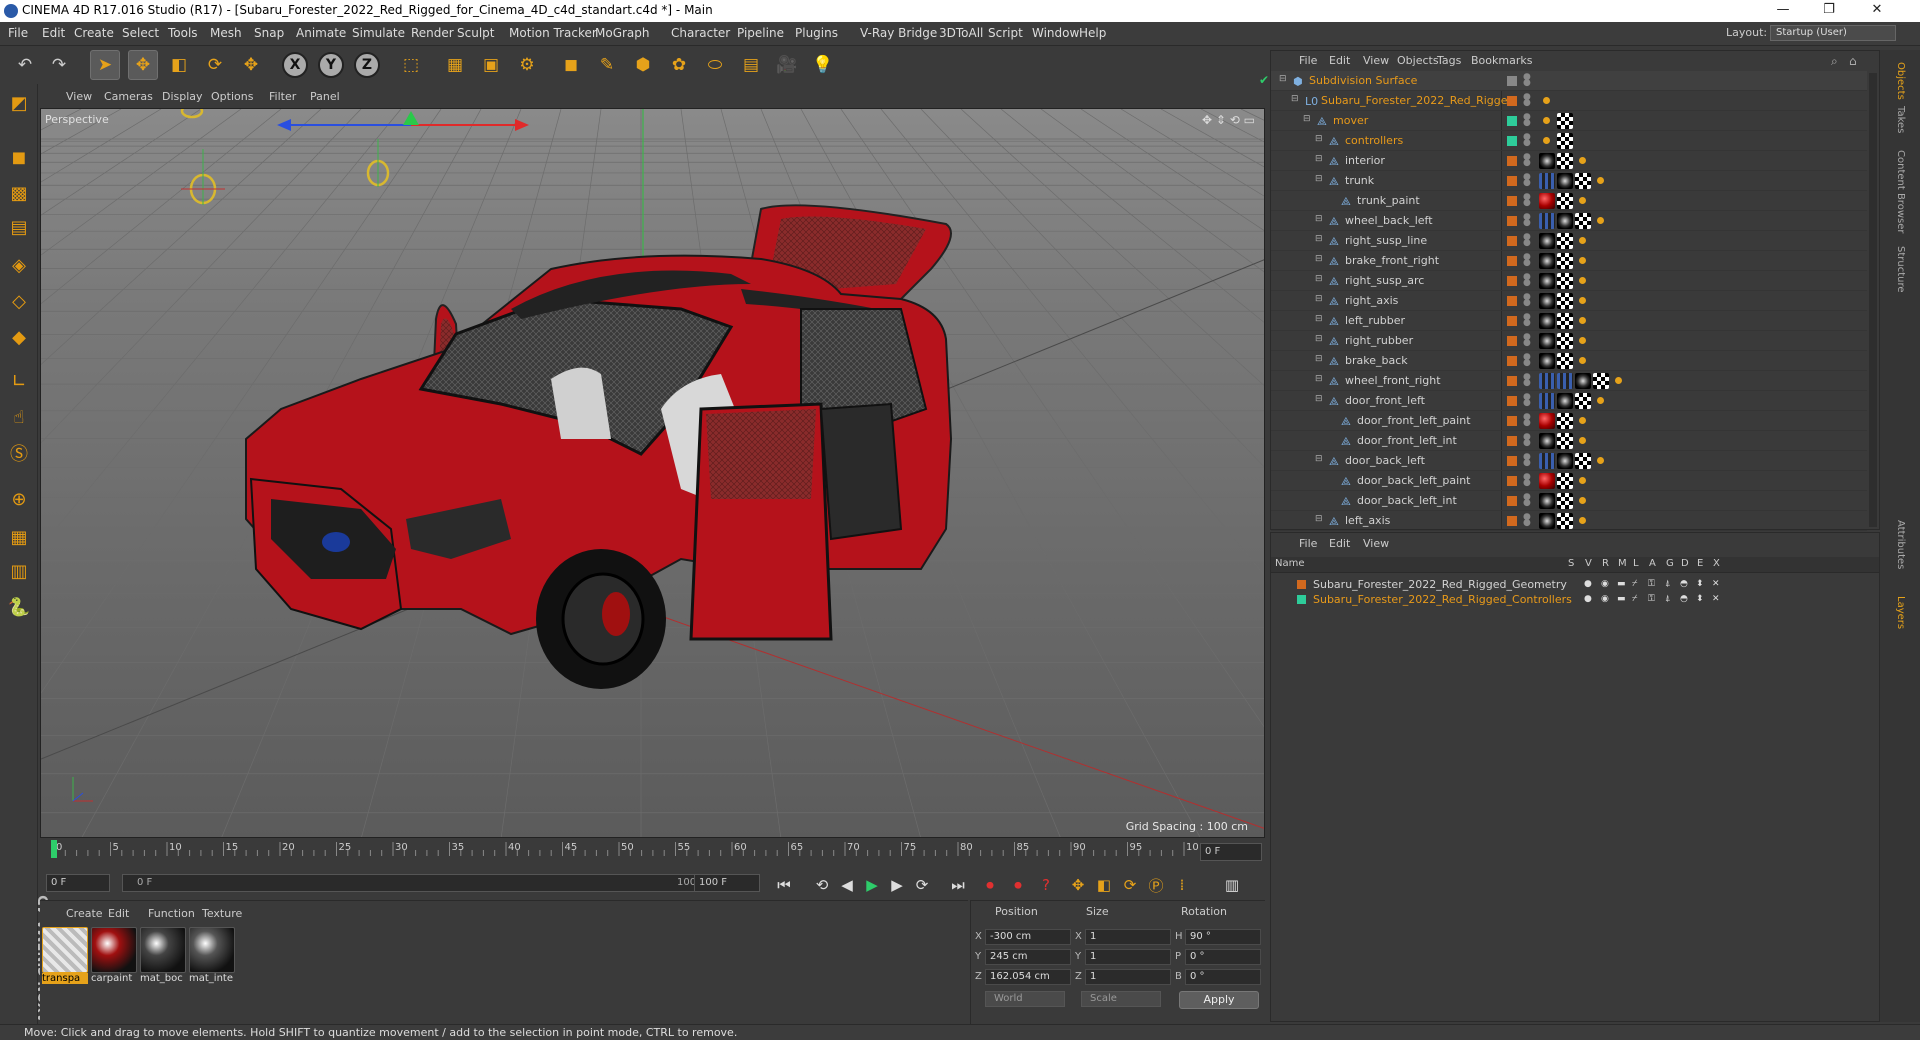 This screenshot has width=1920, height=1040. I want to click on layer-toggle-icon: ▬, so click(1621, 599).